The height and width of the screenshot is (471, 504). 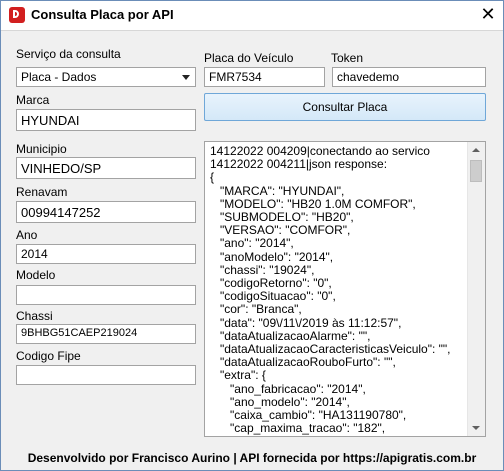 What do you see at coordinates (48, 356) in the screenshot?
I see `fipe-label: Codigo Fipe` at bounding box center [48, 356].